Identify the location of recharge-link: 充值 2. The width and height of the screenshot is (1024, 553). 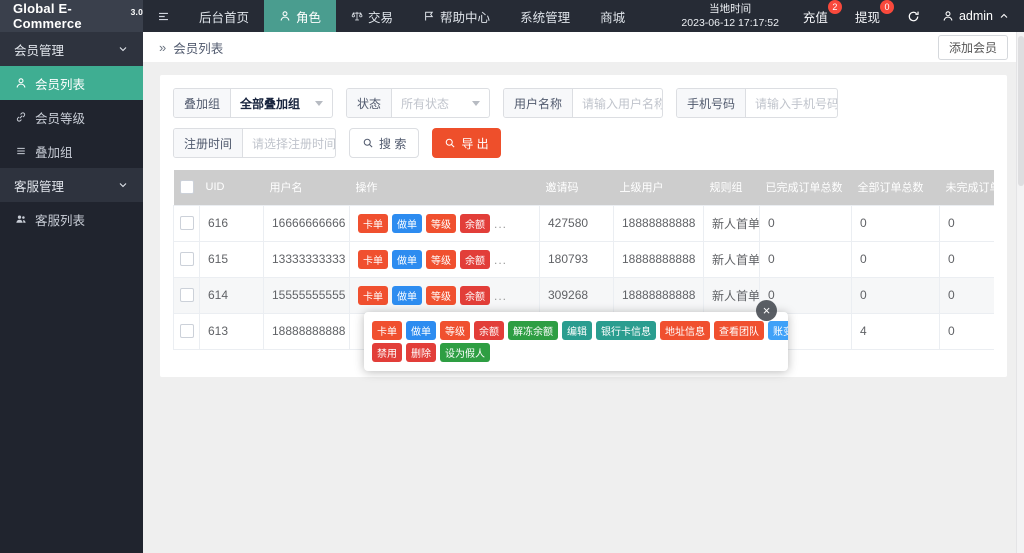
(822, 13).